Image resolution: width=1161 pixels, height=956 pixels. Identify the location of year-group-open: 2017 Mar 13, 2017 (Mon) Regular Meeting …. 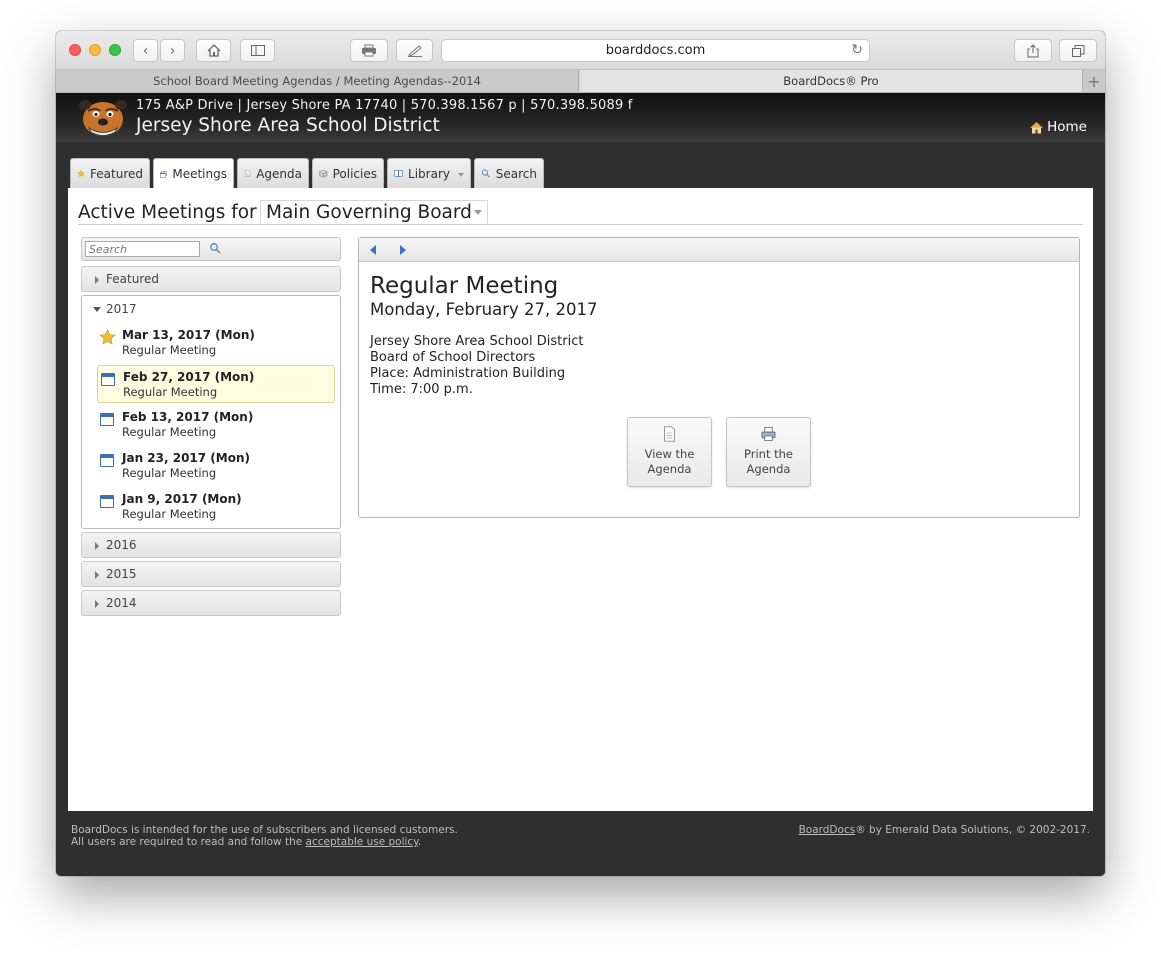
(211, 412).